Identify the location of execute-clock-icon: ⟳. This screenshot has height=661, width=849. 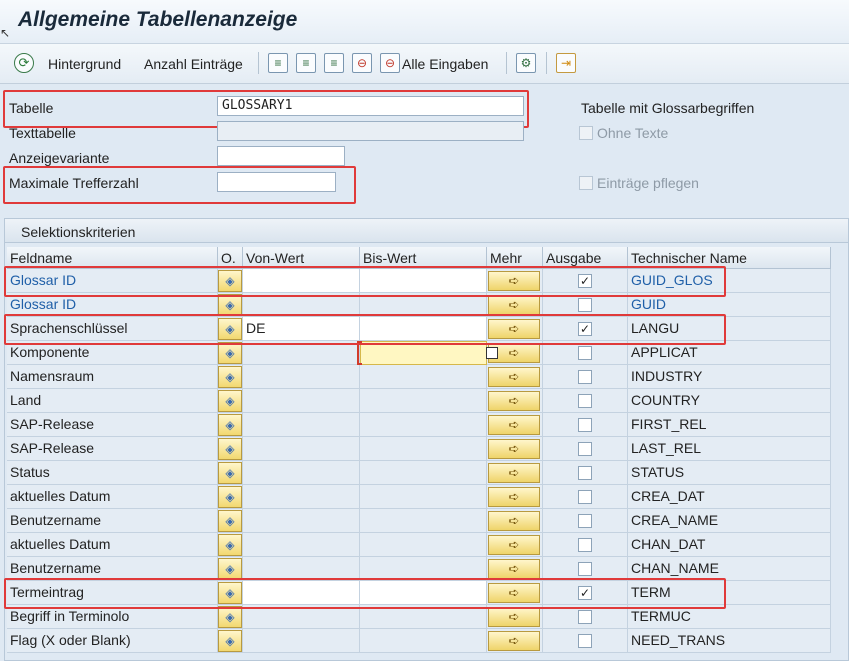
(24, 63).